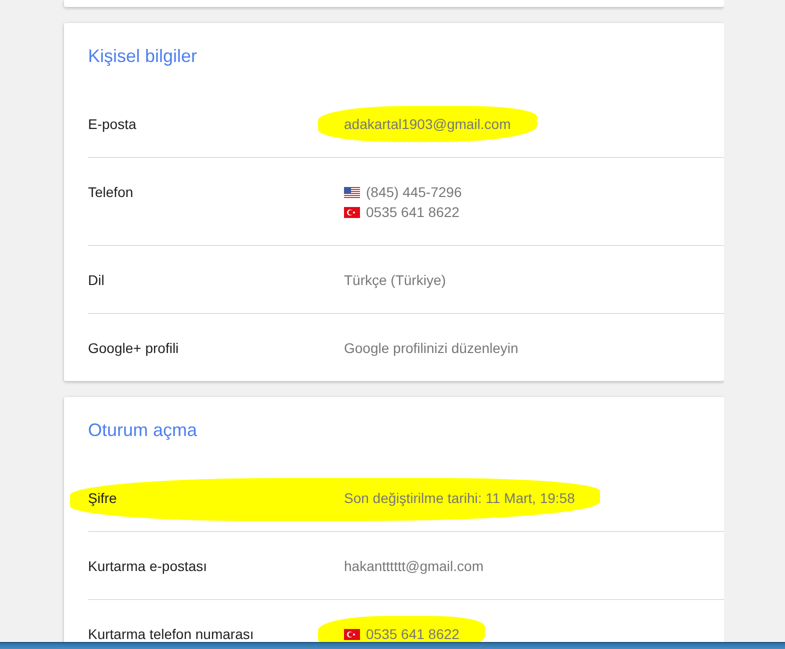  Describe the element at coordinates (171, 633) in the screenshot. I see `field-label: Kurtarma telefon numarası` at that location.